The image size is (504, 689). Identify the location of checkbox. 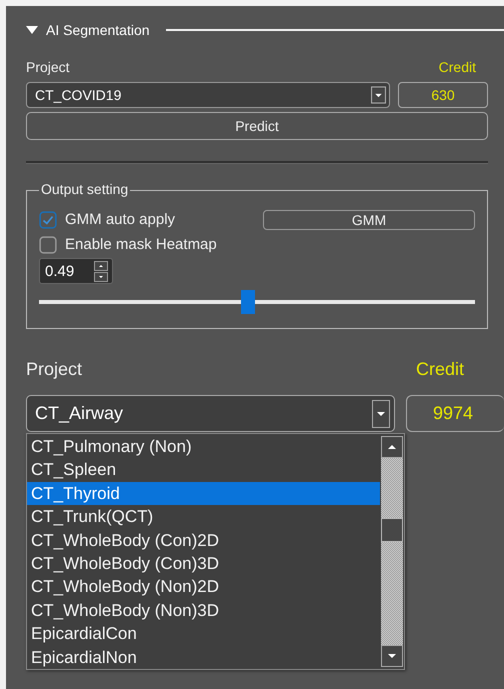
(48, 245).